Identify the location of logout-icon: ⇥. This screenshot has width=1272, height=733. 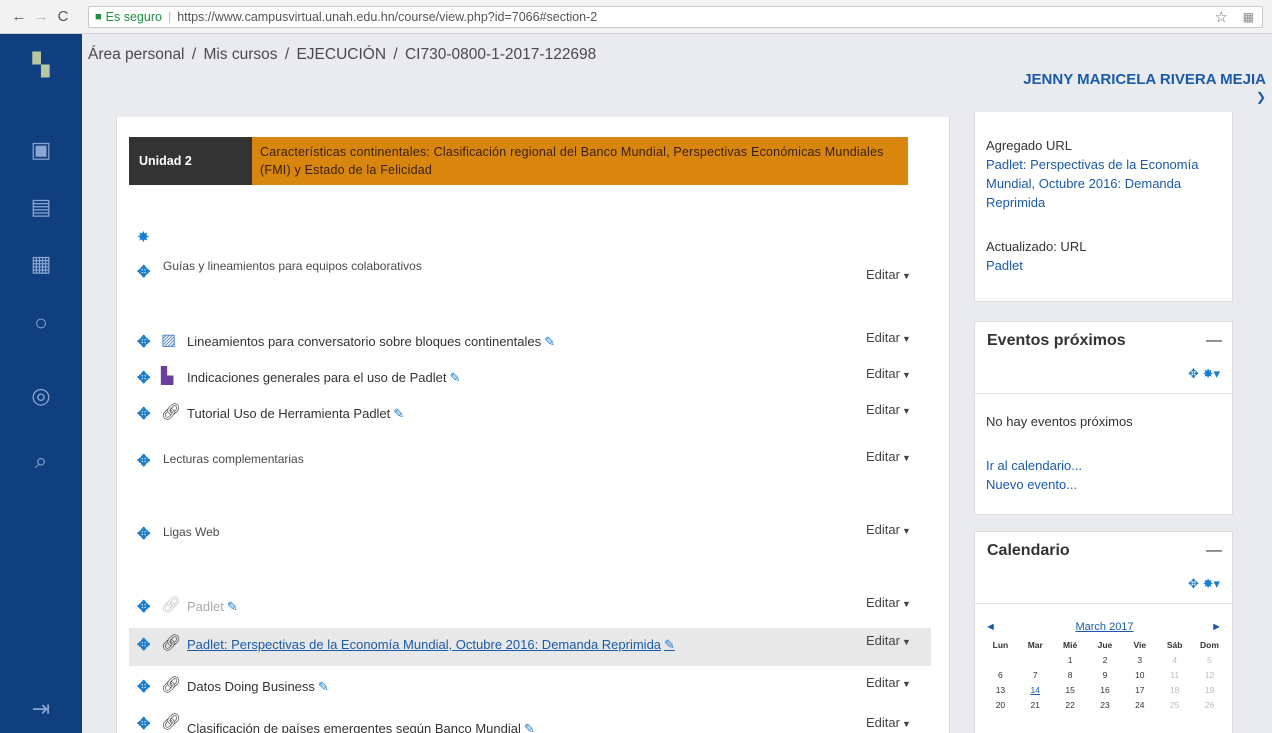
(41, 709).